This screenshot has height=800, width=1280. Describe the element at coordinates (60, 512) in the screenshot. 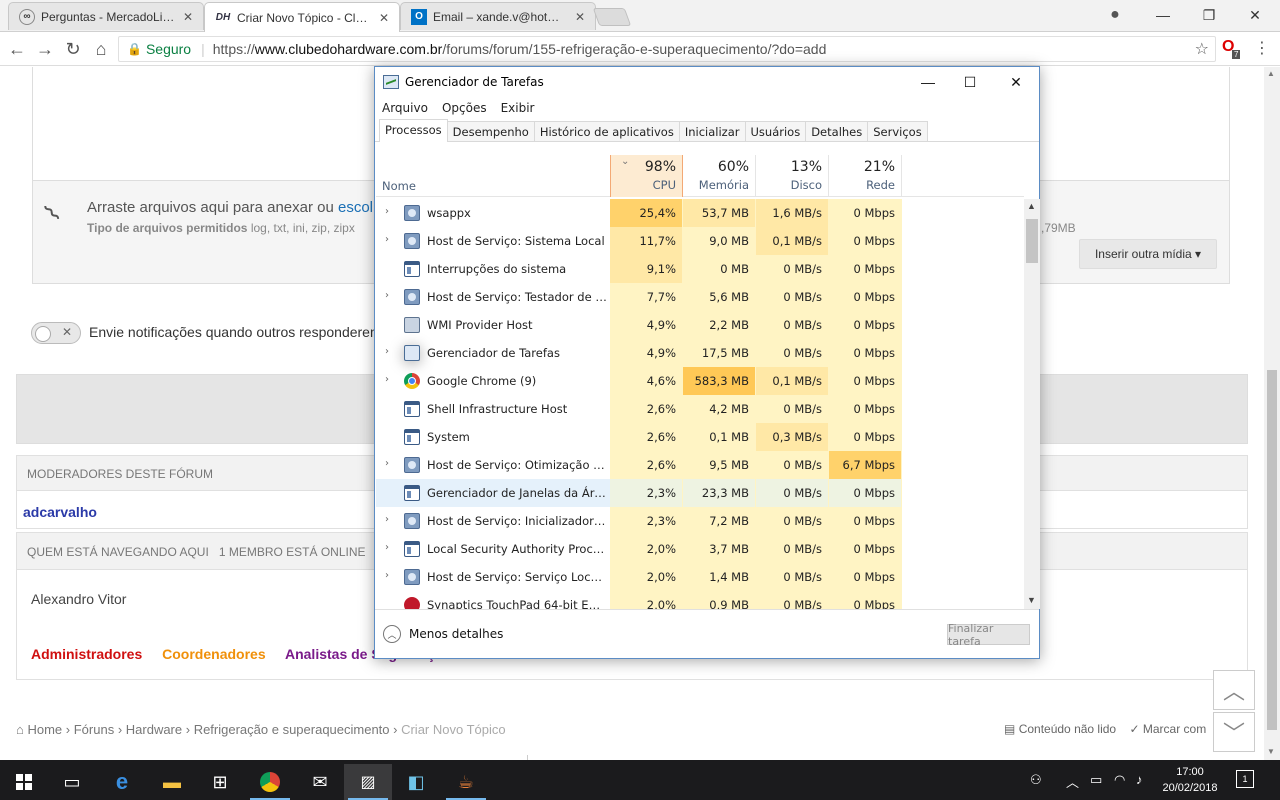

I see `moderator-link: adcarvalho` at that location.